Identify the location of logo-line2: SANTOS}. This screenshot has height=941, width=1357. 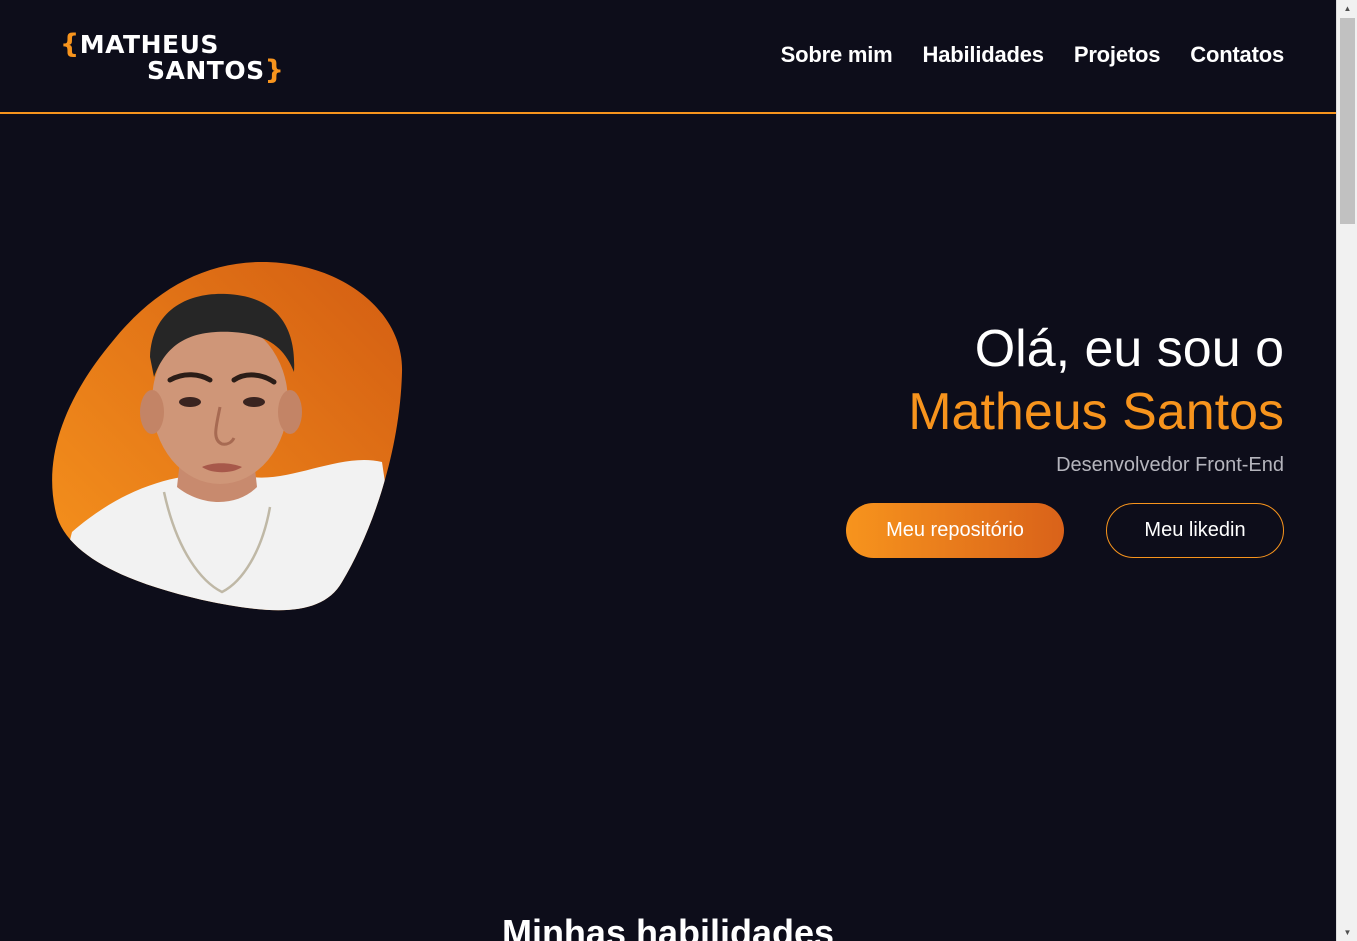
(216, 70).